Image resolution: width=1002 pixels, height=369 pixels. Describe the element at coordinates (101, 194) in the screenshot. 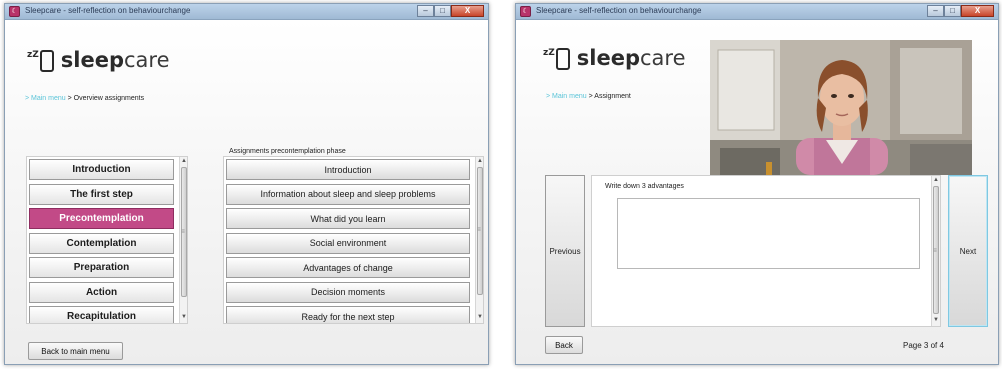

I see `stage-item: The first step` at that location.